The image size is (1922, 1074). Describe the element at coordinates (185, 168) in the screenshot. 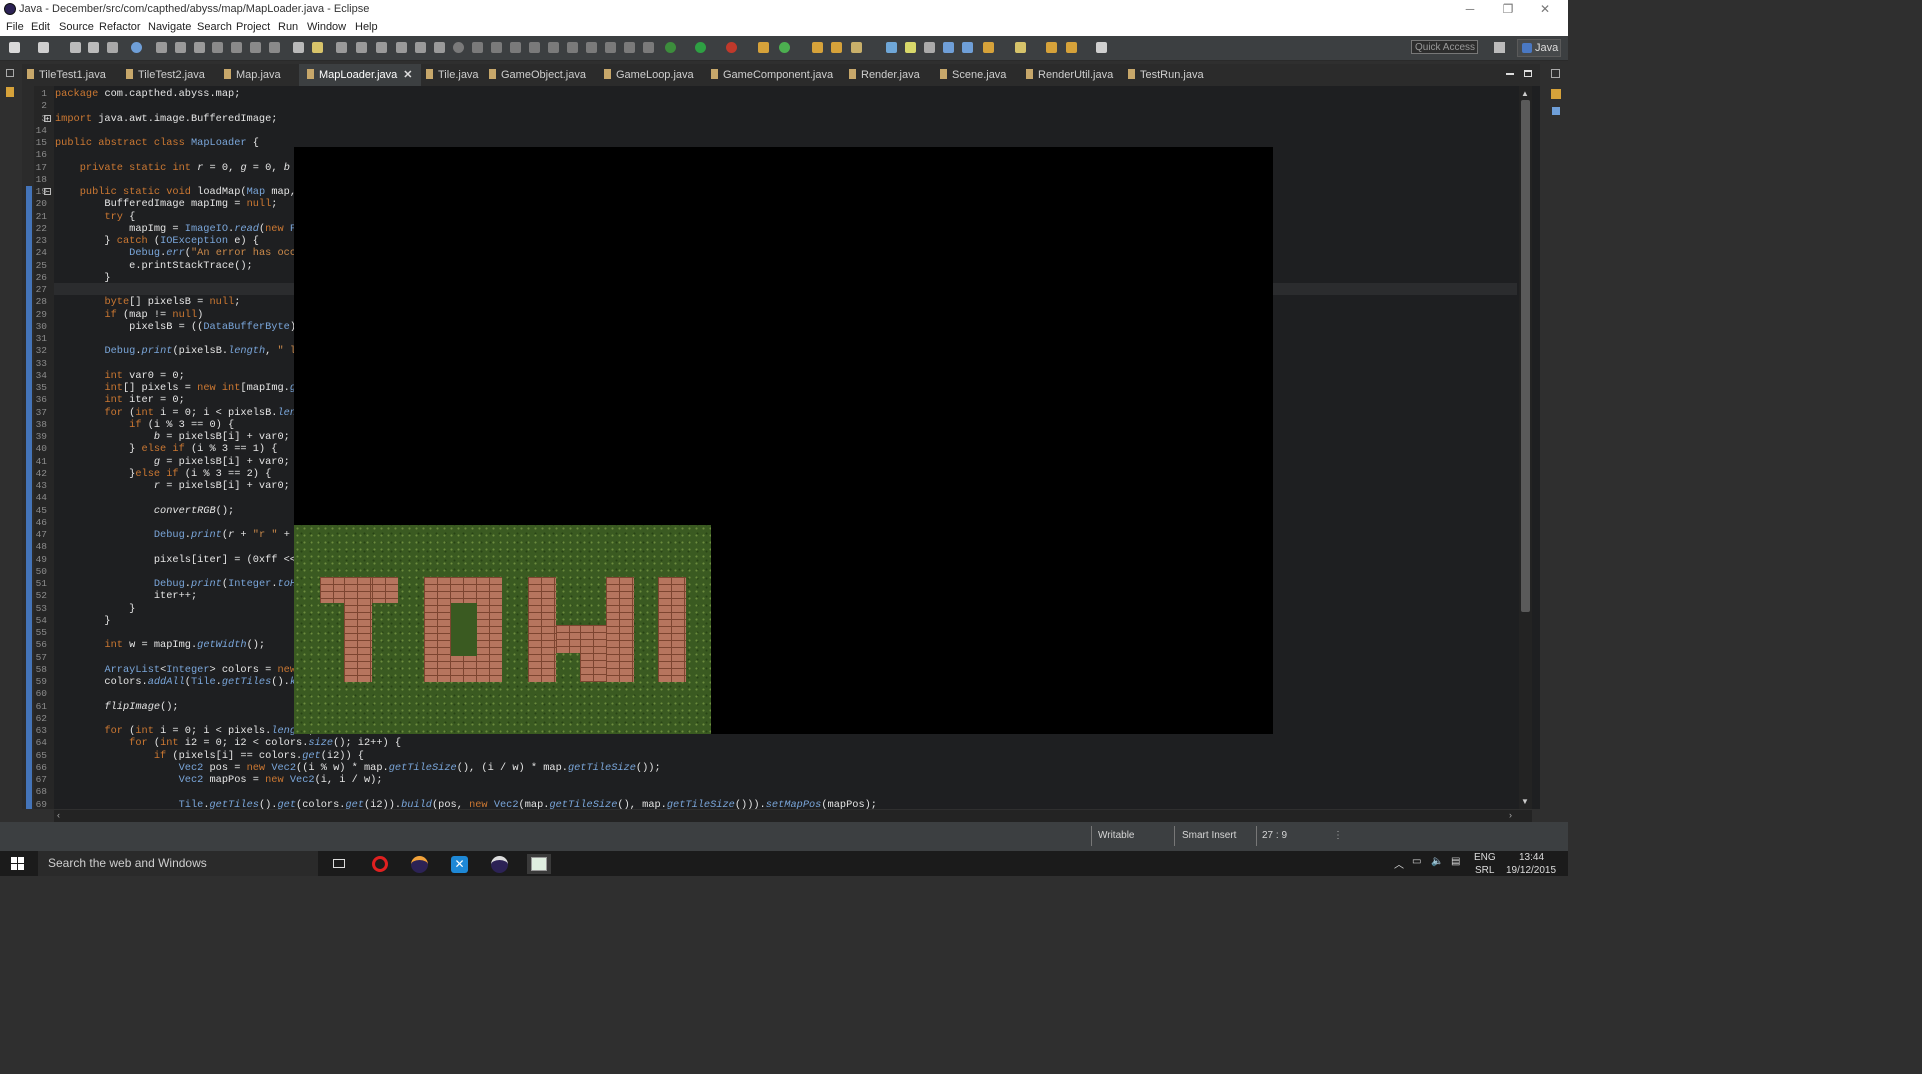

I see `code-line: private static int r = 0, g = 0, b = 0` at that location.